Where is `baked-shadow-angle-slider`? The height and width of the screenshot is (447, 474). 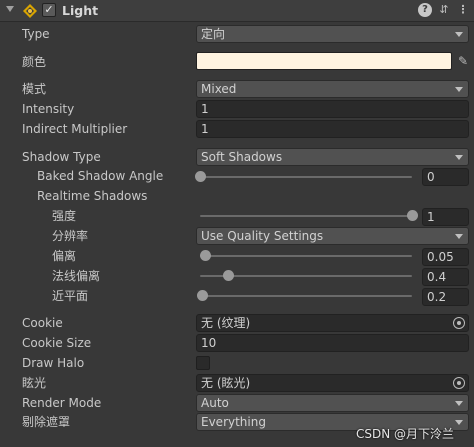 baked-shadow-angle-slider is located at coordinates (303, 177).